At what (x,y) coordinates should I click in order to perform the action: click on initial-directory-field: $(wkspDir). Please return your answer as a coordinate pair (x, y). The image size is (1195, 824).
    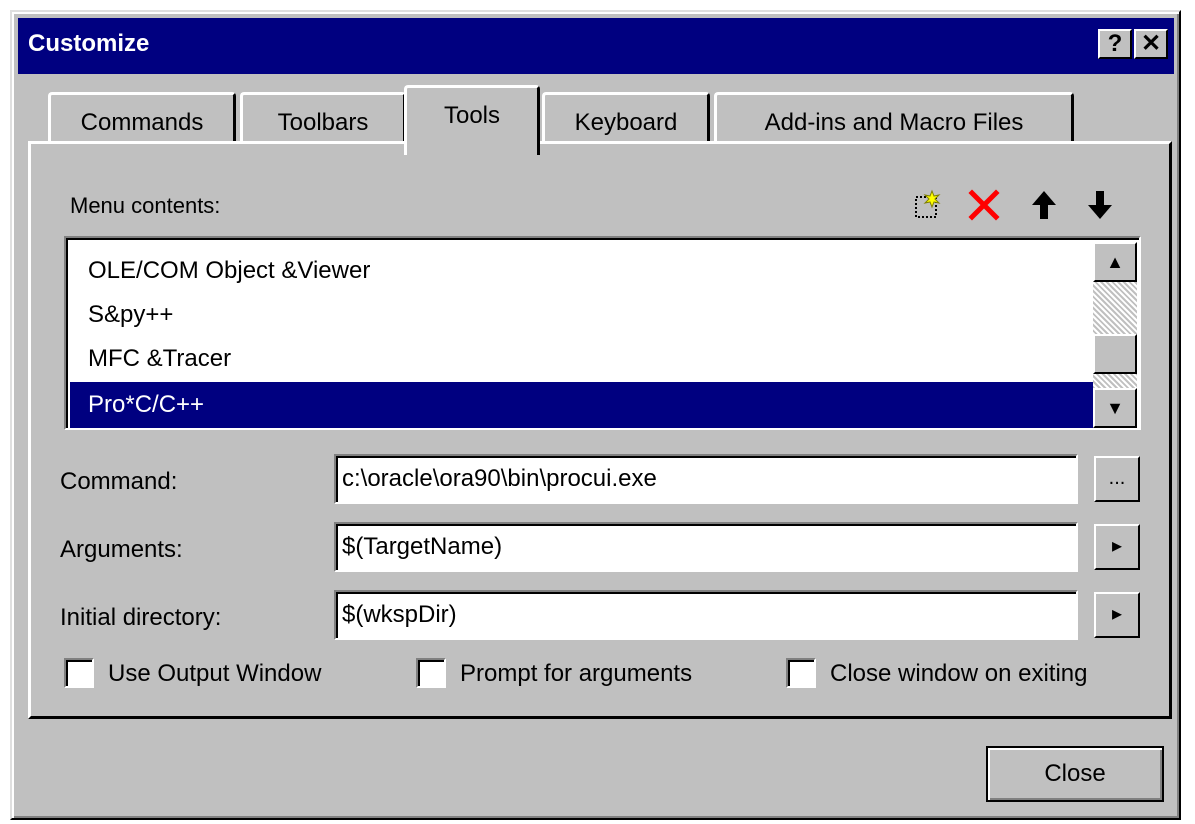
    Looking at the image, I should click on (706, 615).